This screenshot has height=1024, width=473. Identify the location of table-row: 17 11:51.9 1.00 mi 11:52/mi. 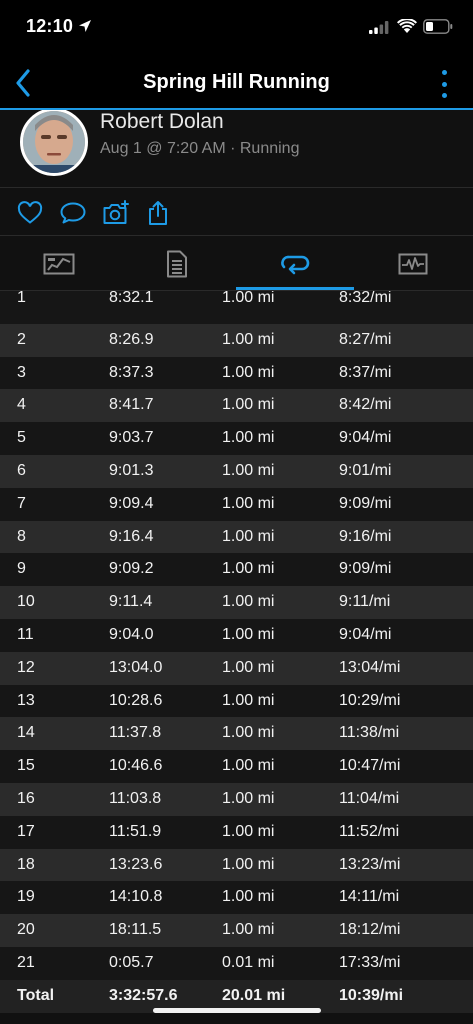
(236, 832).